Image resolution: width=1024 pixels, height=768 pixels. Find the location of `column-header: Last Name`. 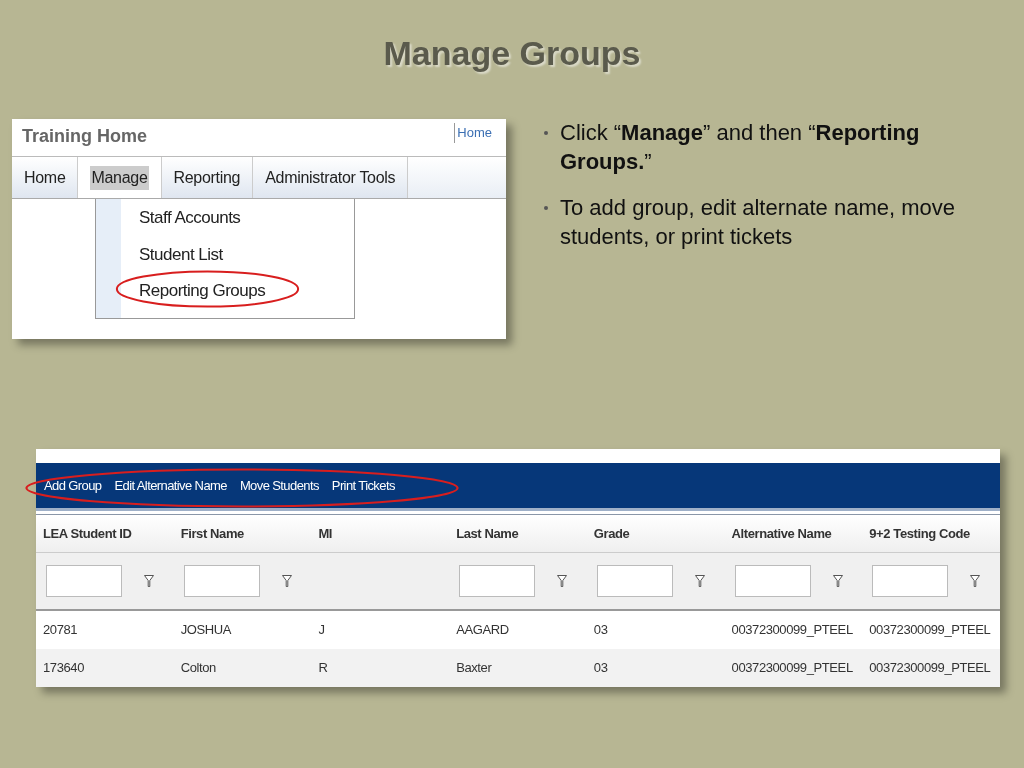

column-header: Last Name is located at coordinates (518, 533).